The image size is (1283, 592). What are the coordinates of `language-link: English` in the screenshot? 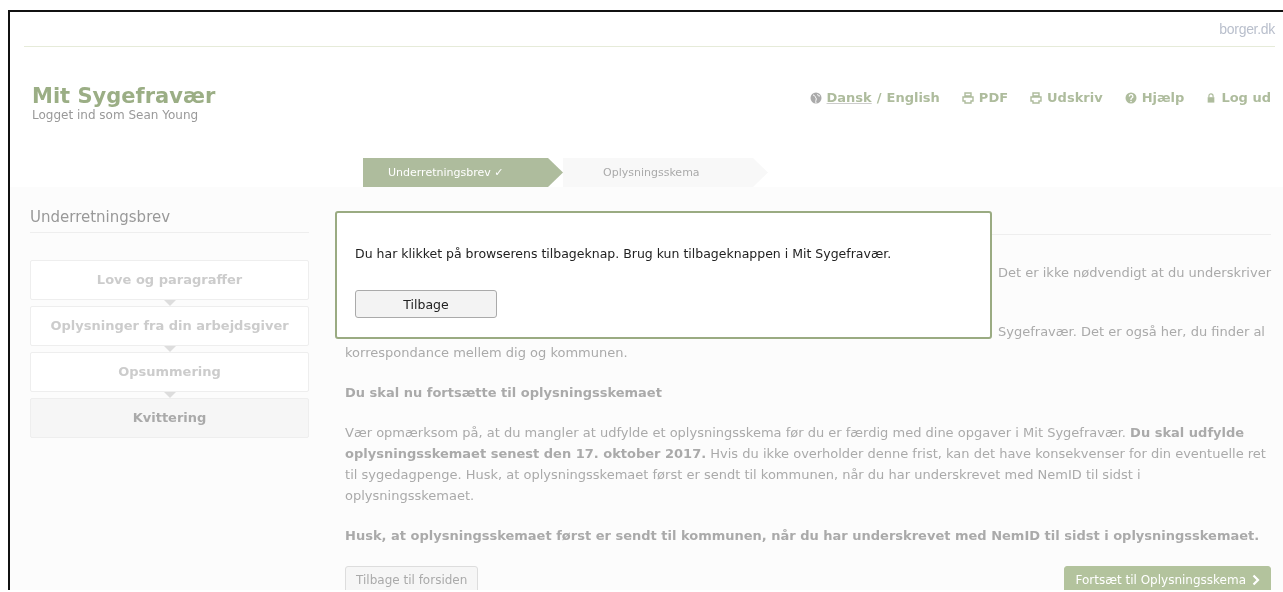 It's located at (913, 97).